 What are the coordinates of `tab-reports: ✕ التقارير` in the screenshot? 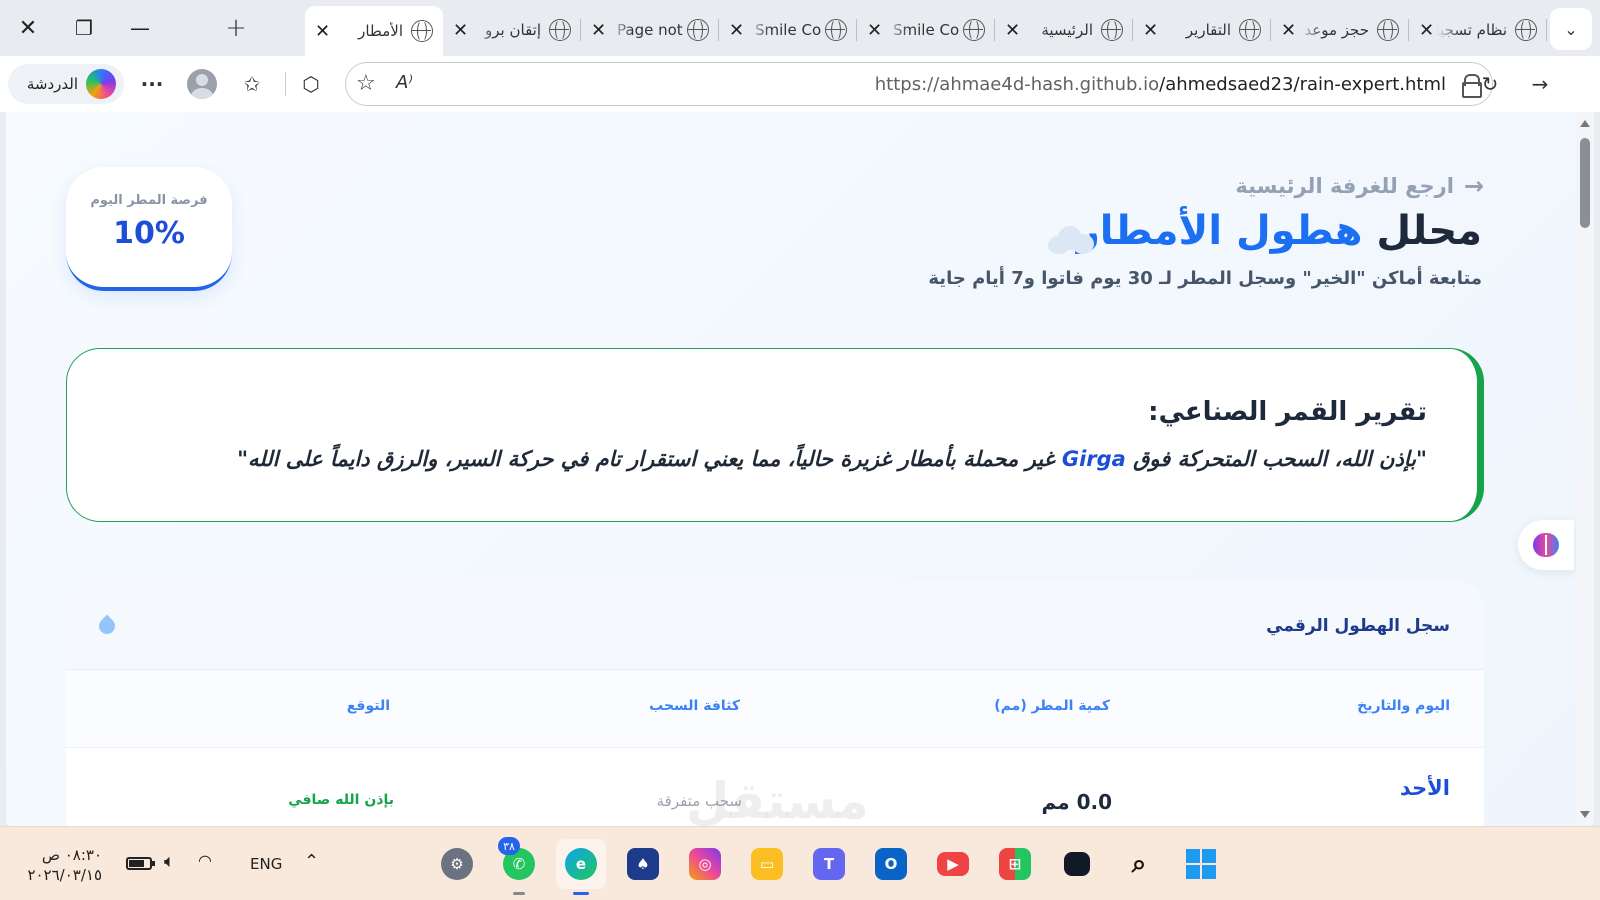 It's located at (1202, 30).